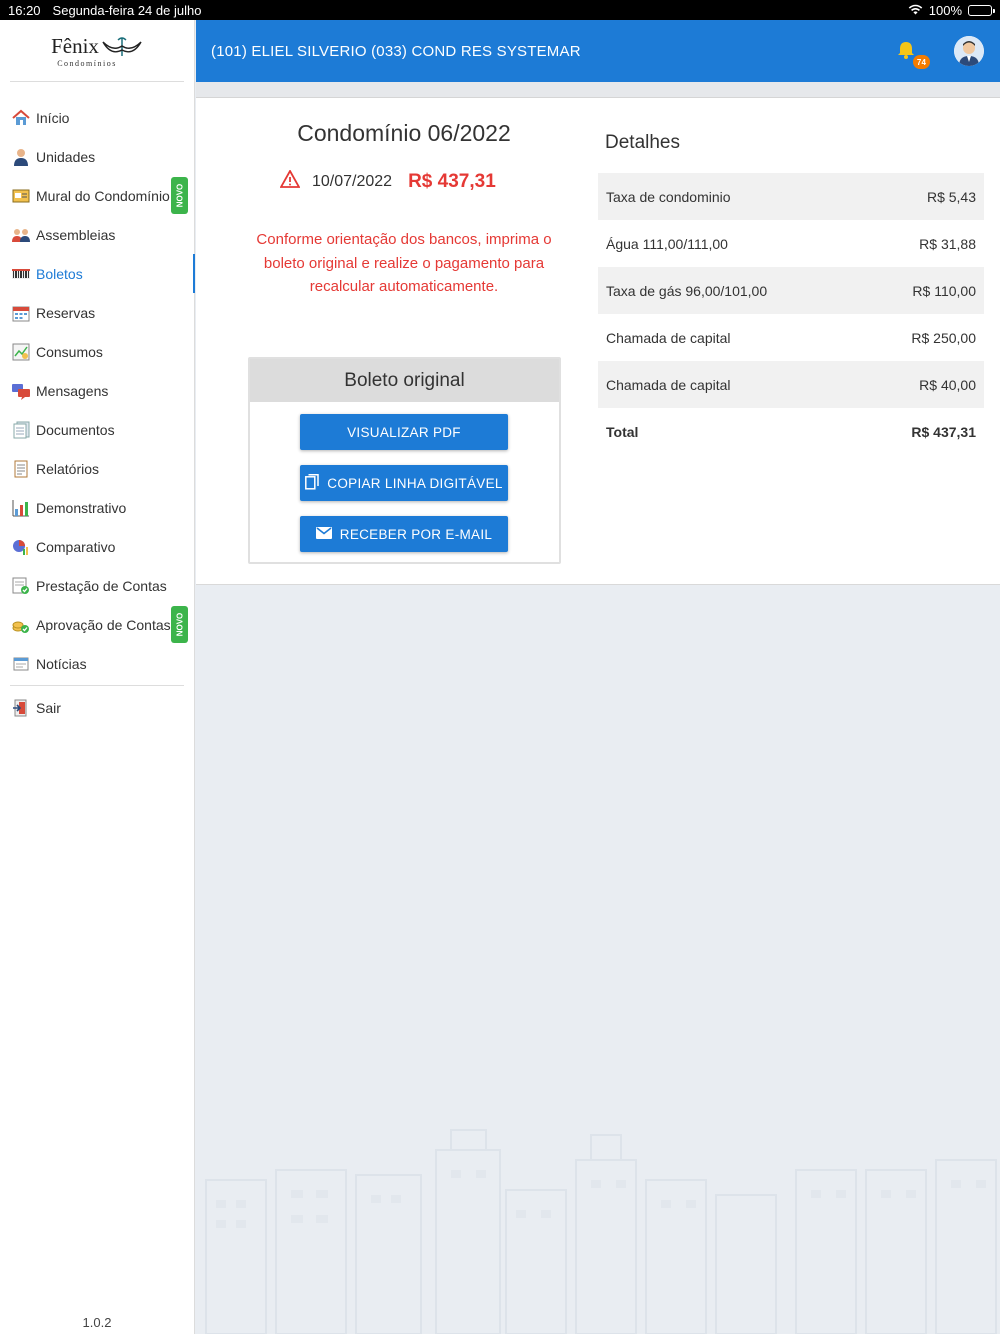 The image size is (1000, 1334). I want to click on document-icon, so click(21, 430).